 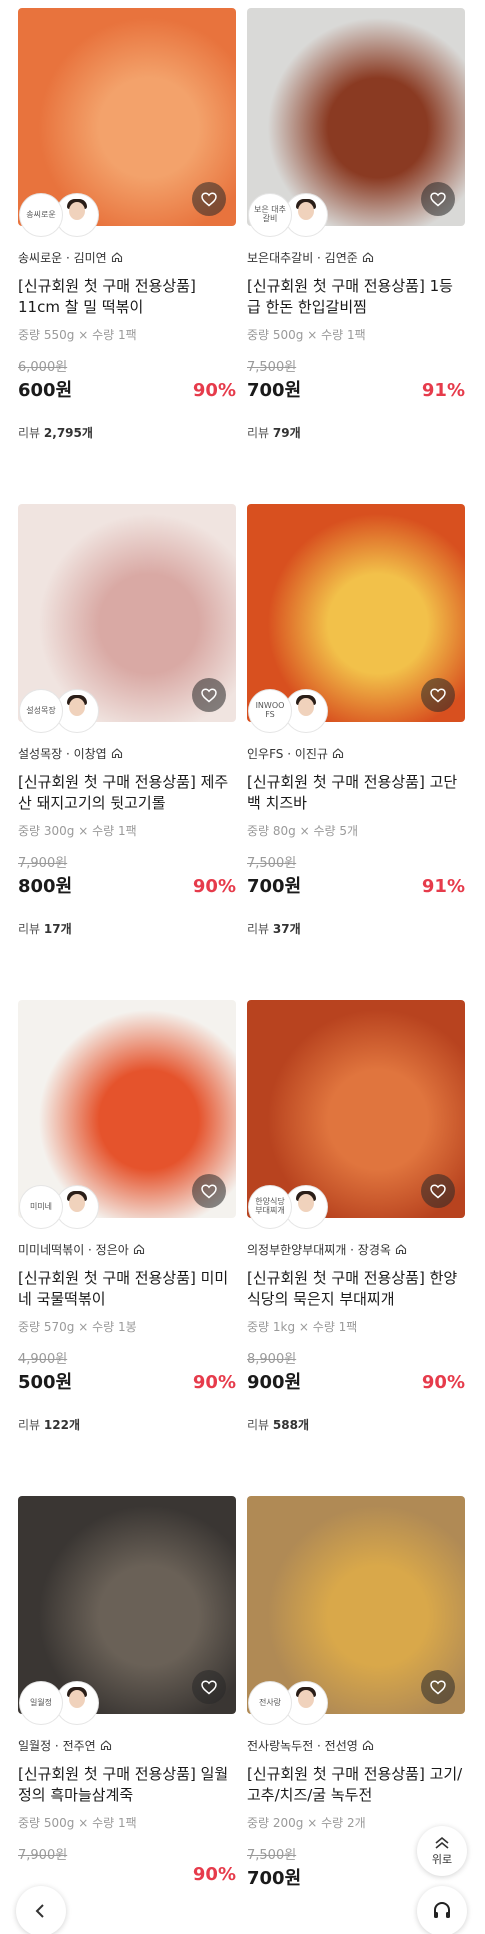 I want to click on product-spec: 중량 300g × 수량 1팩, so click(x=77, y=831).